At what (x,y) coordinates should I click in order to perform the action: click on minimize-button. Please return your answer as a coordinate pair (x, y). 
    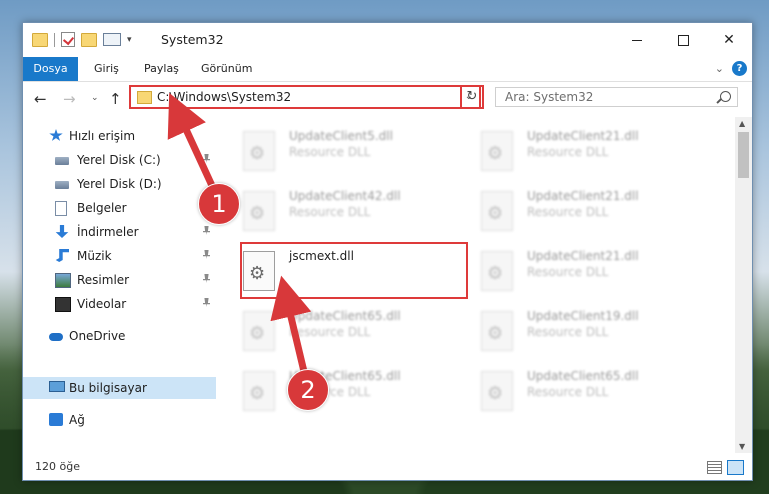
    Looking at the image, I should click on (637, 40).